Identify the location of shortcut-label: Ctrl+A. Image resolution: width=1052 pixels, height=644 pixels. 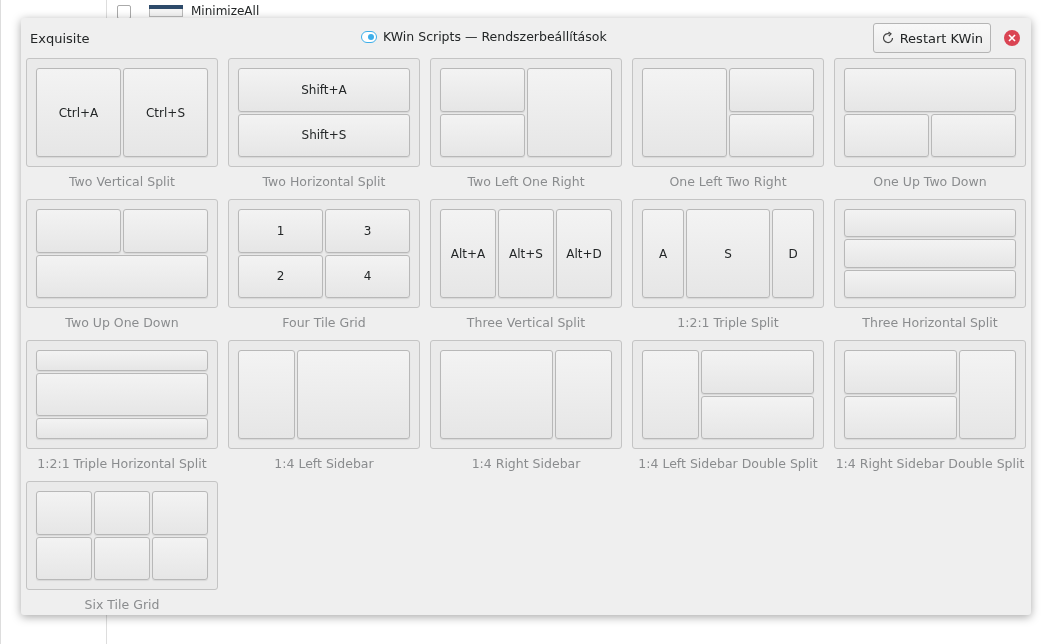
(78, 112).